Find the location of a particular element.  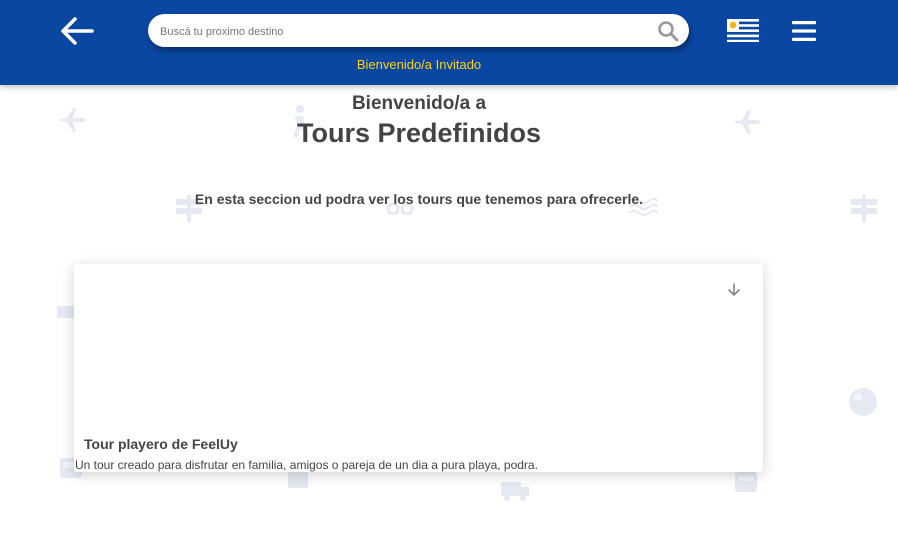

back-arrow-icon is located at coordinates (77, 31).